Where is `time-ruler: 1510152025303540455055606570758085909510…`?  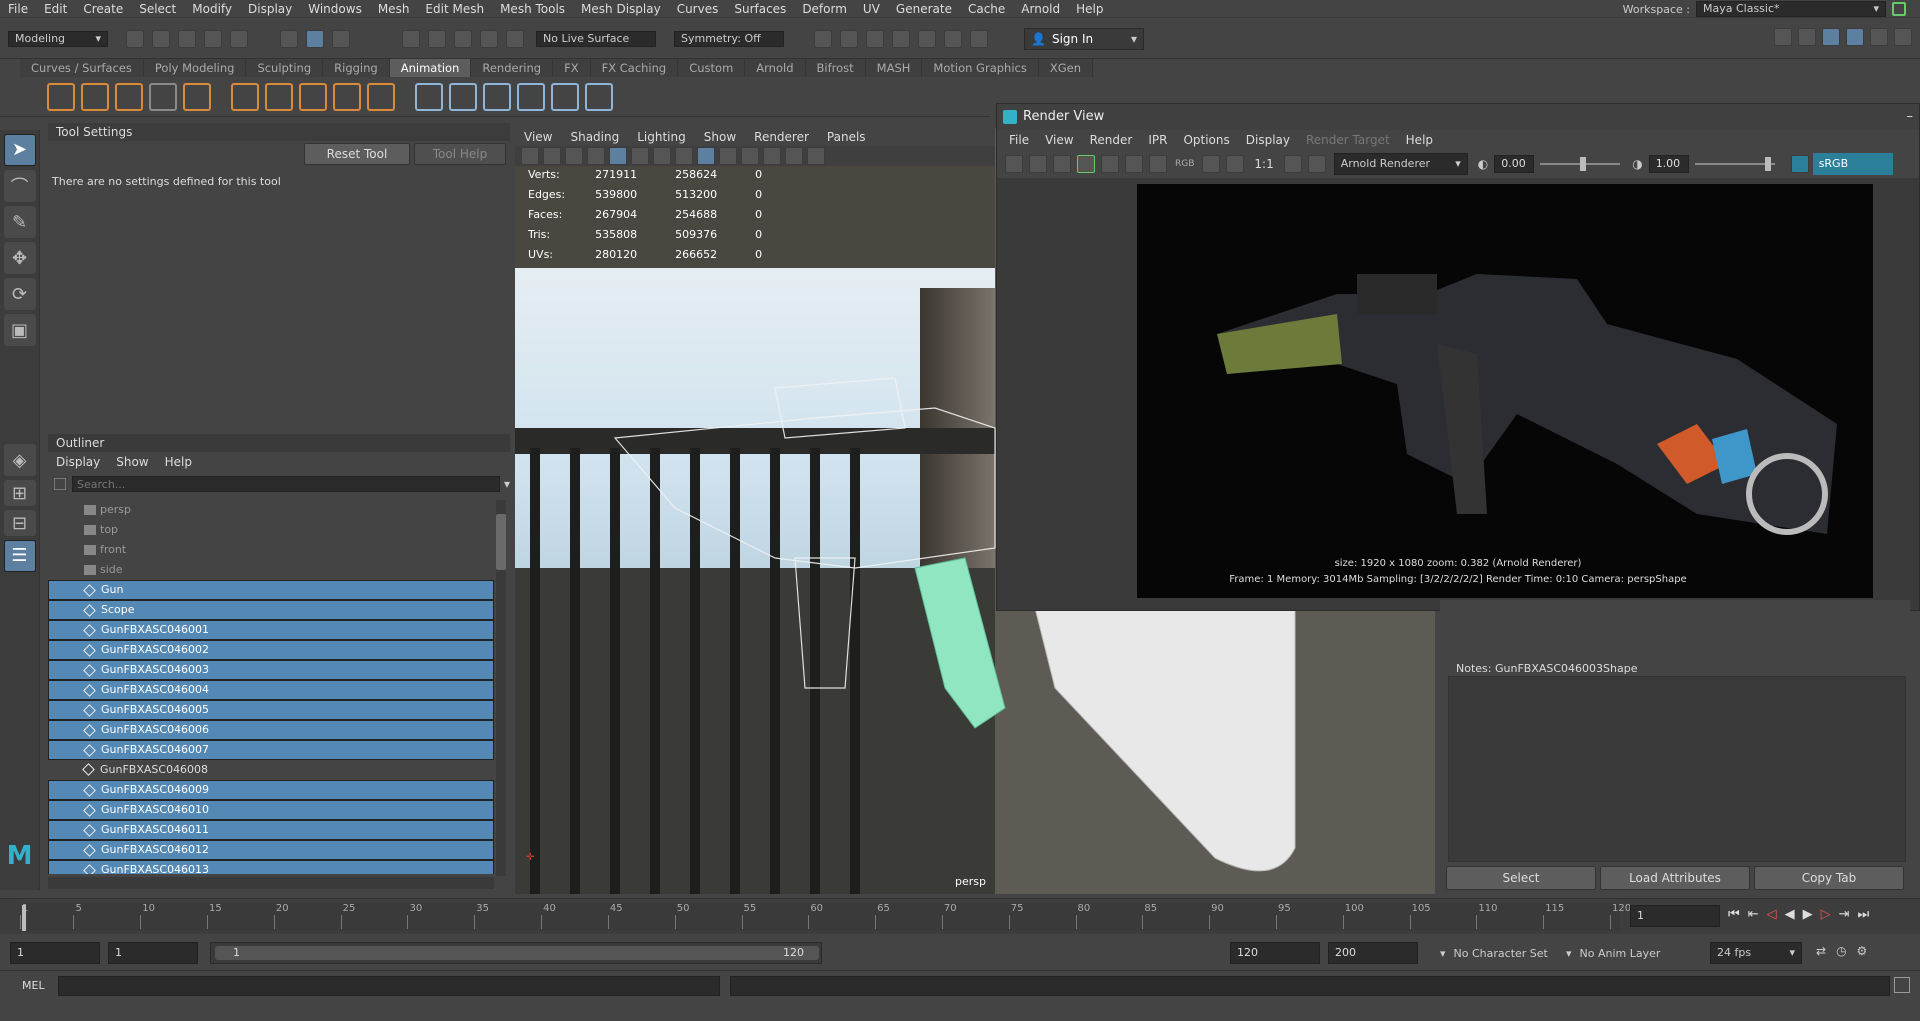 time-ruler: 1510152025303540455055606570758085909510… is located at coordinates (825, 917).